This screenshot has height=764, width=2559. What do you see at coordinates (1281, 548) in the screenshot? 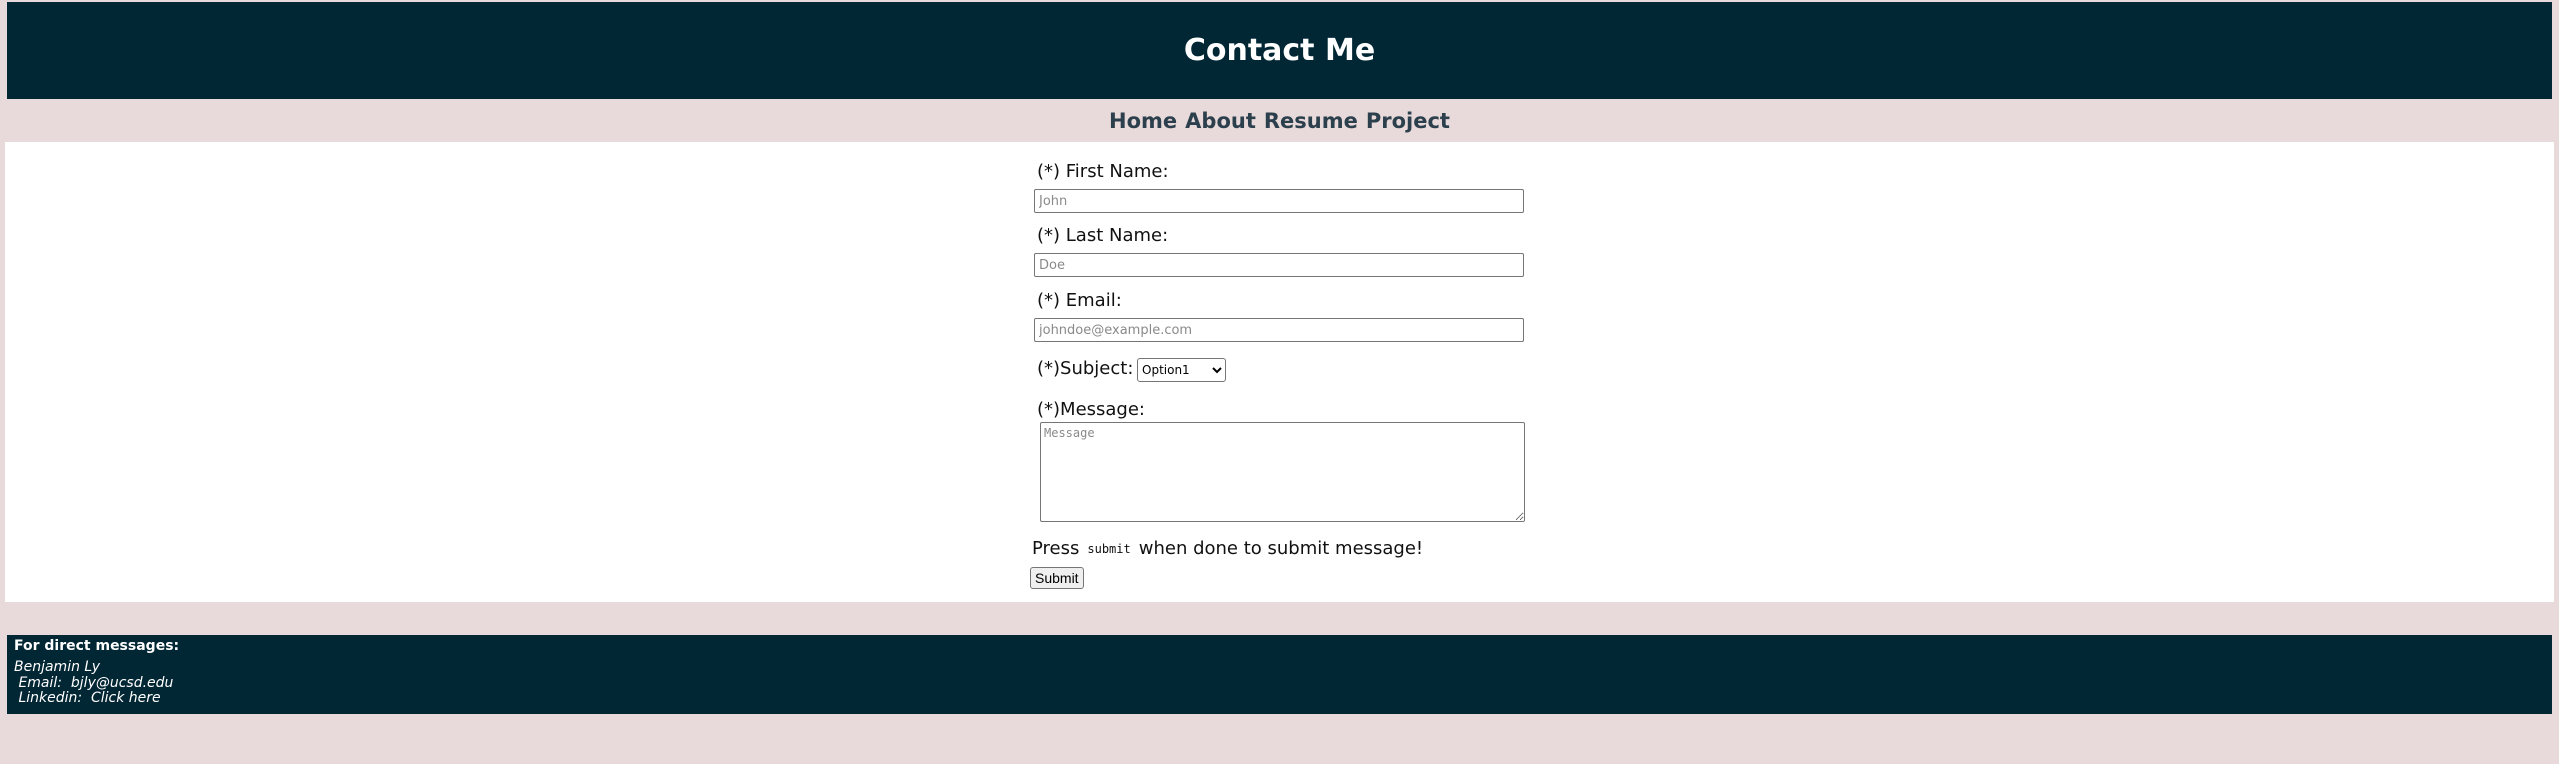
I see `instruction-suffix: when done to submit message!` at bounding box center [1281, 548].